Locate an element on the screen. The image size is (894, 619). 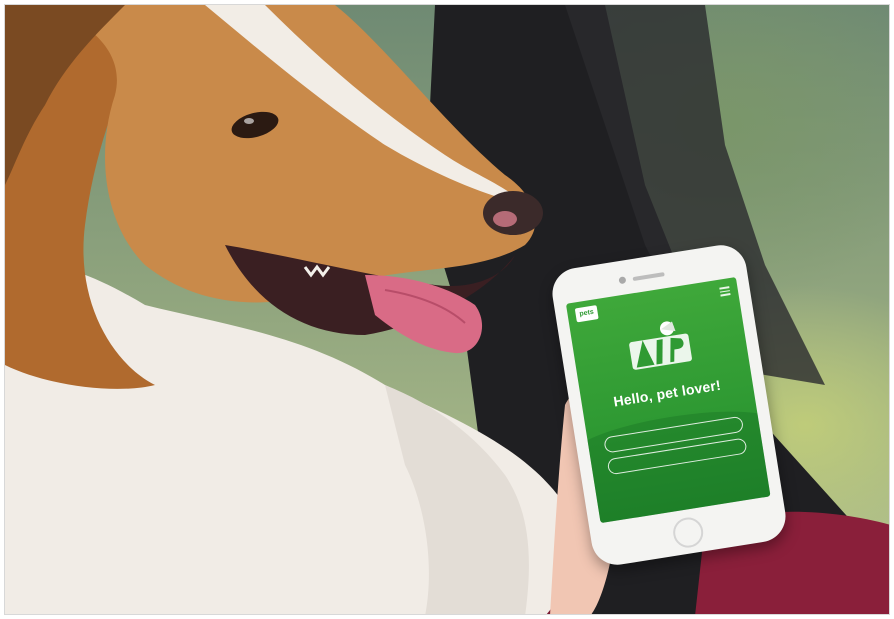
dog-nose is located at coordinates (513, 213).